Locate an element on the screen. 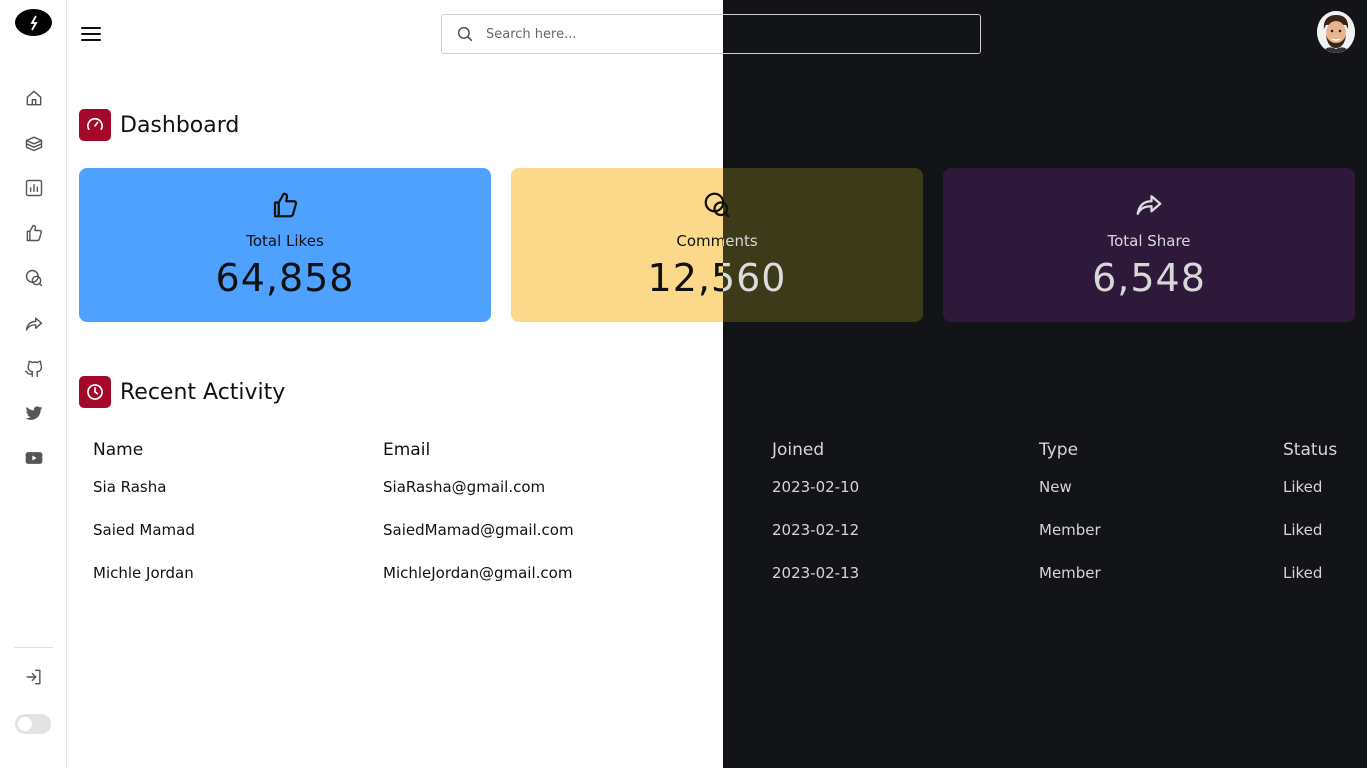 Image resolution: width=1367 pixels, height=768 pixels. clock-icon is located at coordinates (95, 392).